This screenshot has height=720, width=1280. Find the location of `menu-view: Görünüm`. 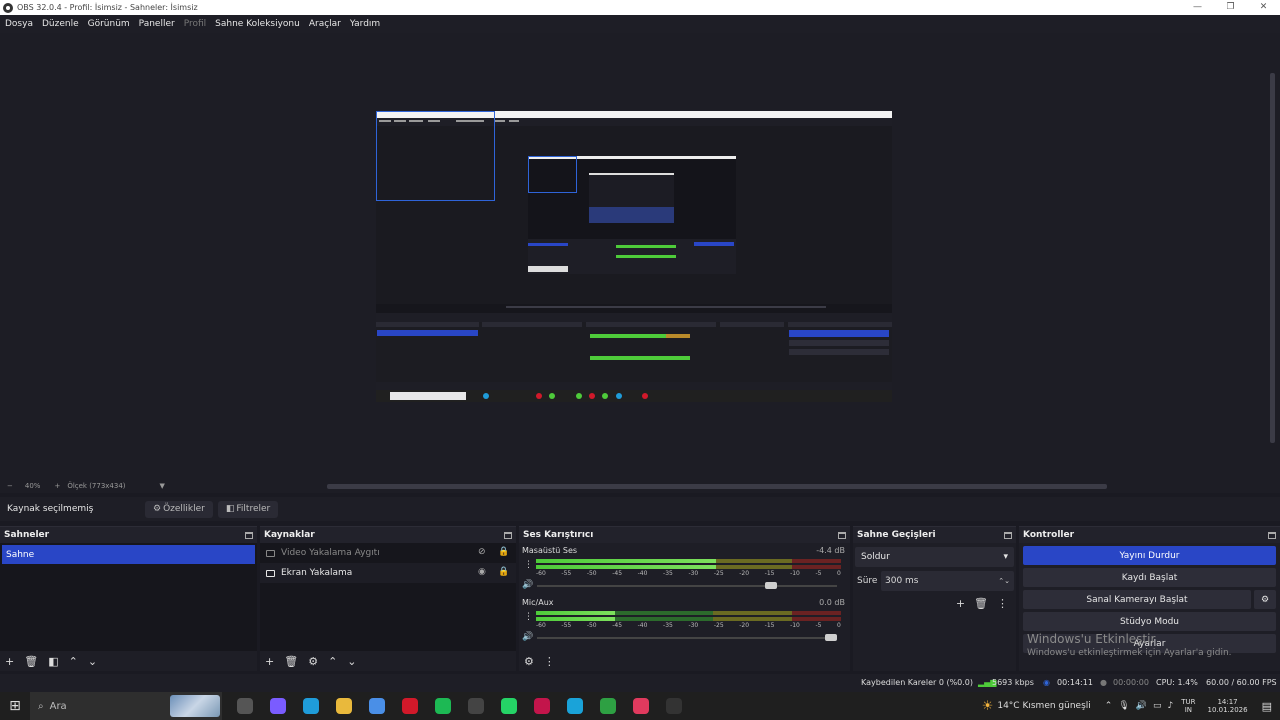

menu-view: Görünüm is located at coordinates (109, 24).